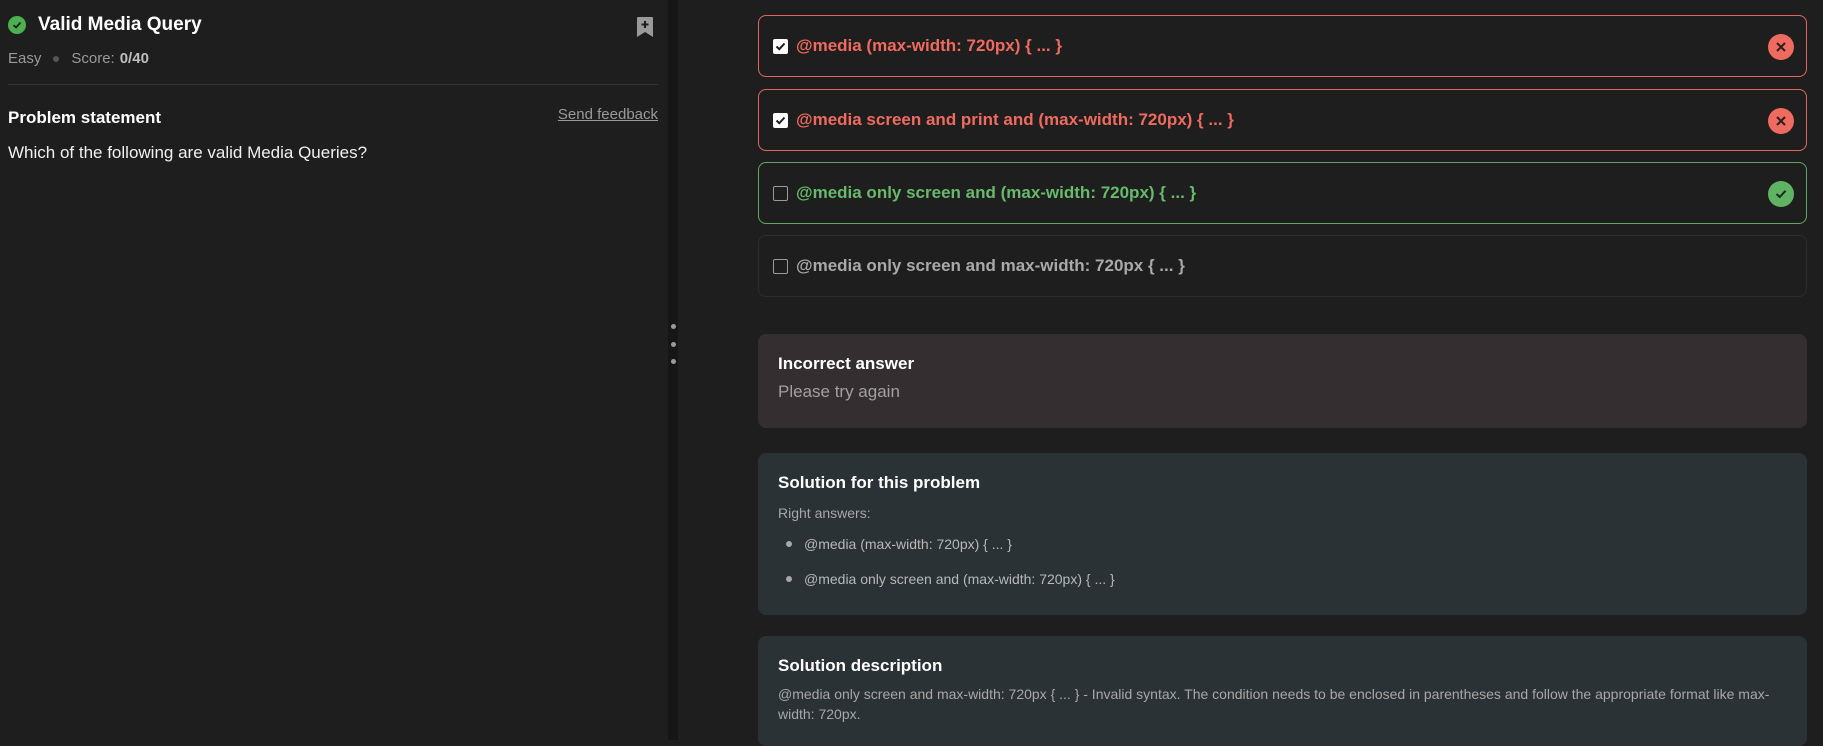  Describe the element at coordinates (929, 45) in the screenshot. I see `option-1-label: @media (max-width: 720px) { ... }` at that location.